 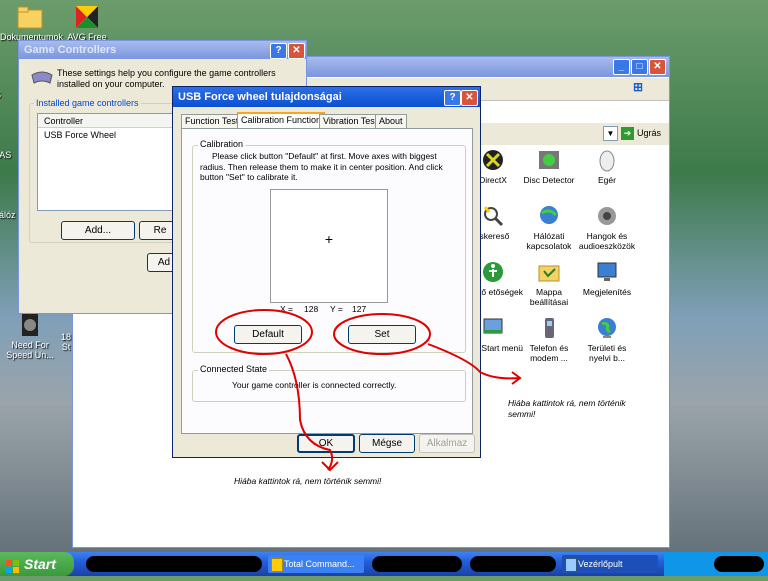 I want to click on default-button-circle, so click(x=264, y=332).